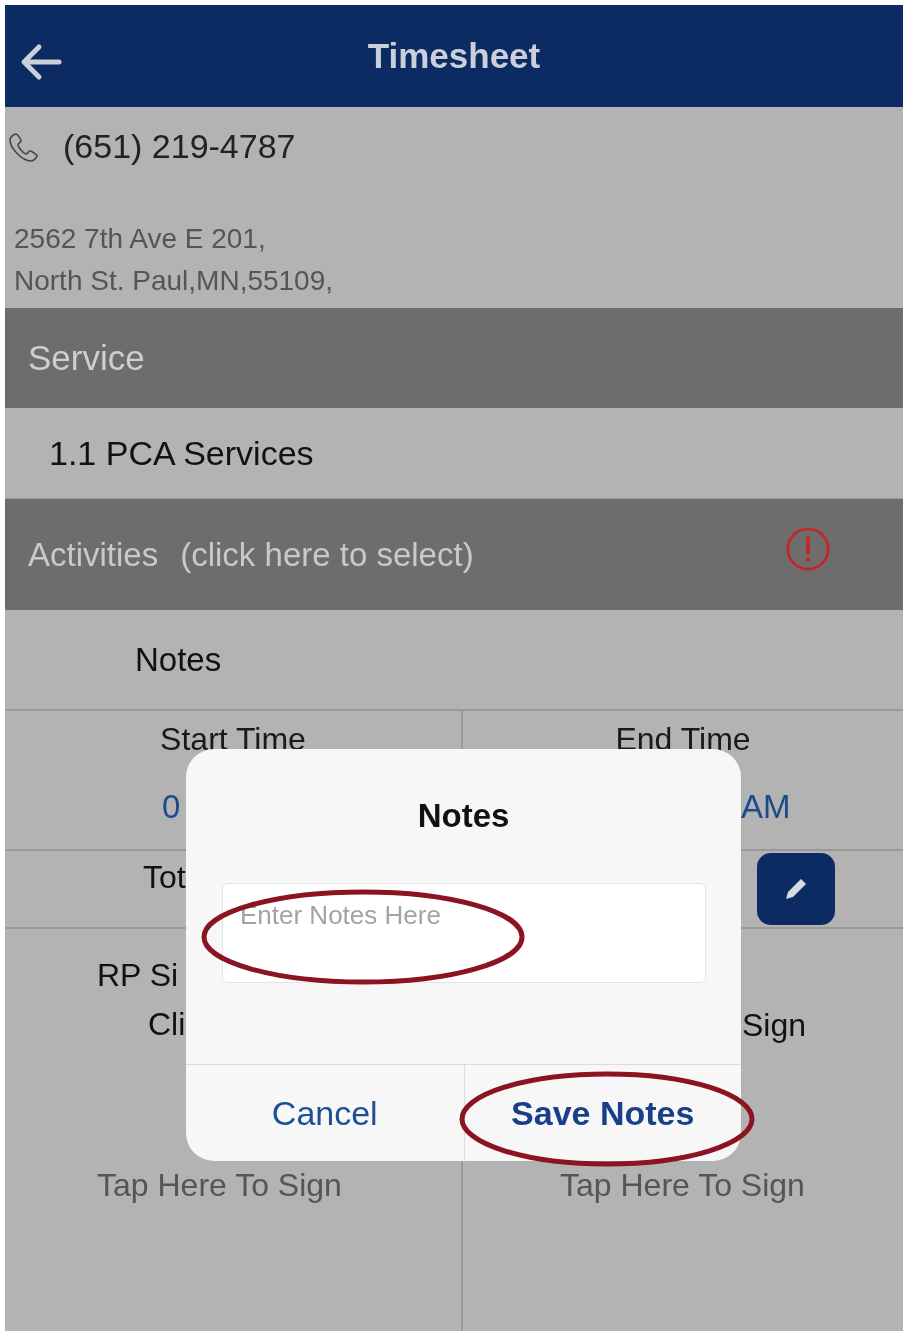 The height and width of the screenshot is (1331, 908). Describe the element at coordinates (774, 1025) in the screenshot. I see `signature-label: Sign` at that location.